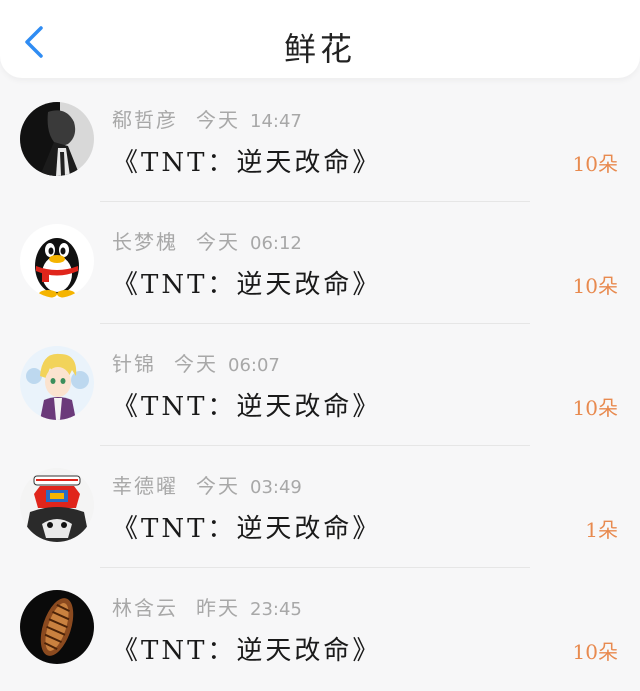 The width and height of the screenshot is (640, 691). I want to click on item-day: 昨天, so click(218, 608).